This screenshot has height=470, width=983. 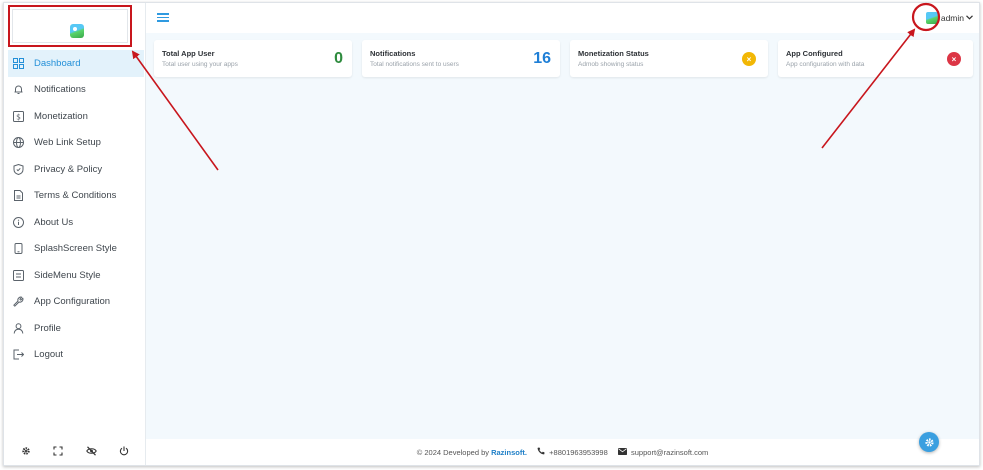 I want to click on card-subtitle: App configuration with data, so click(x=825, y=64).